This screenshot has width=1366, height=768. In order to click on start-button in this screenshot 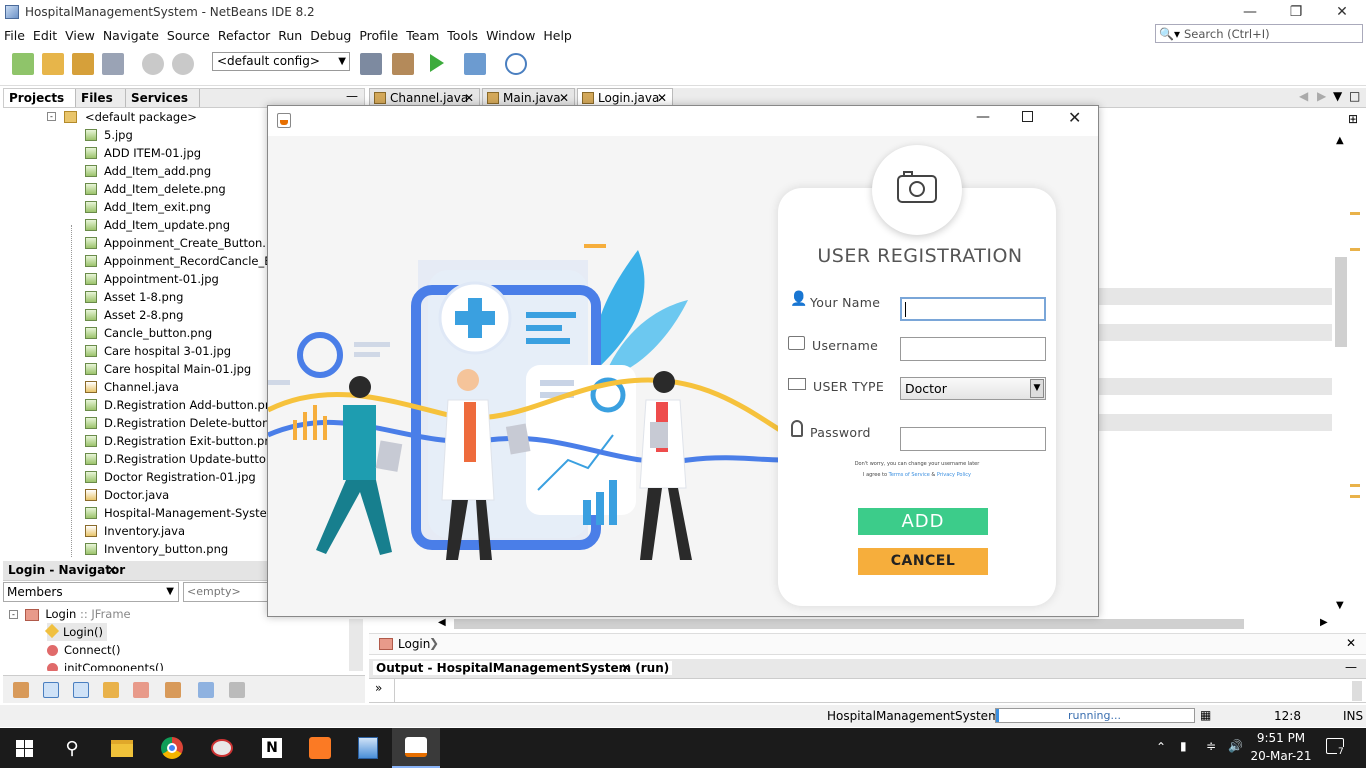, I will do `click(24, 748)`.